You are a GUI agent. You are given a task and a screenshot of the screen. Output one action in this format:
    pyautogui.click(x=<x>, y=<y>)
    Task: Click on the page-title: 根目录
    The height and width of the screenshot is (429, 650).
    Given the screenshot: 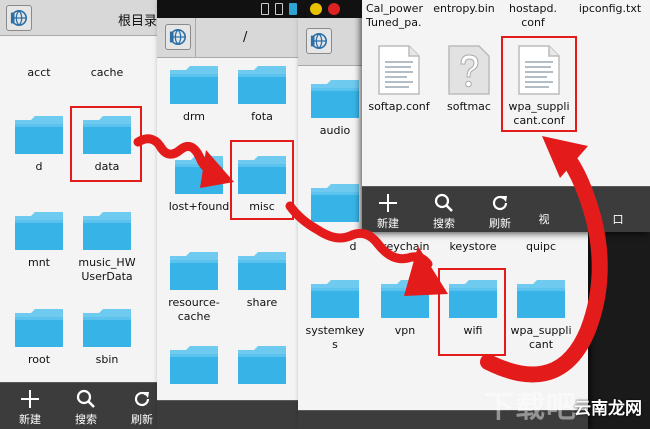 What is the action you would take?
    pyautogui.click(x=138, y=21)
    